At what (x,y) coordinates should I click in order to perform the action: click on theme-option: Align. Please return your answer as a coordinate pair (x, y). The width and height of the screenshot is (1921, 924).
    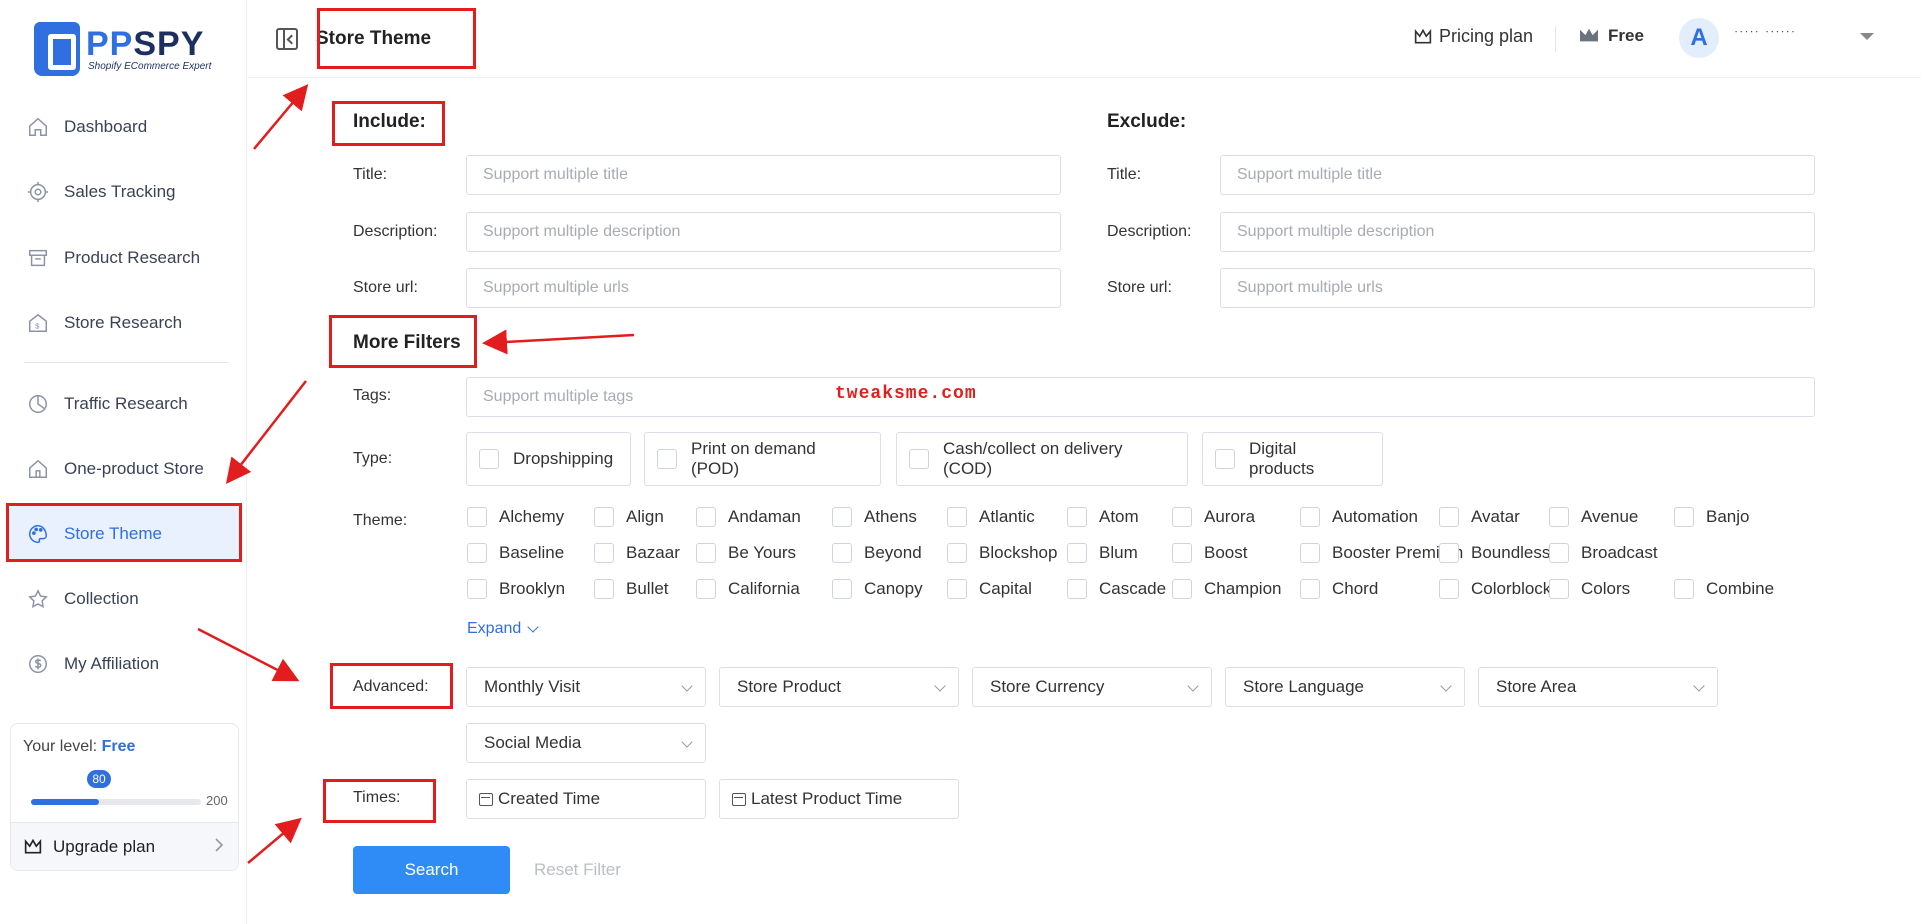
    Looking at the image, I should click on (629, 517).